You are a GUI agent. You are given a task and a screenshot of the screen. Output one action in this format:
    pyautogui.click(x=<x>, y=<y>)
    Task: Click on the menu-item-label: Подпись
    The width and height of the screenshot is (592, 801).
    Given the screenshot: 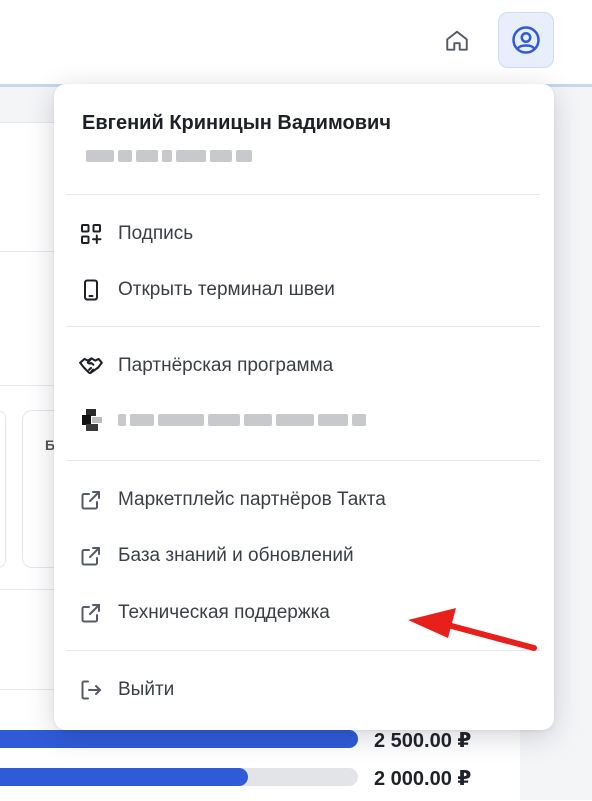 What is the action you would take?
    pyautogui.click(x=156, y=233)
    